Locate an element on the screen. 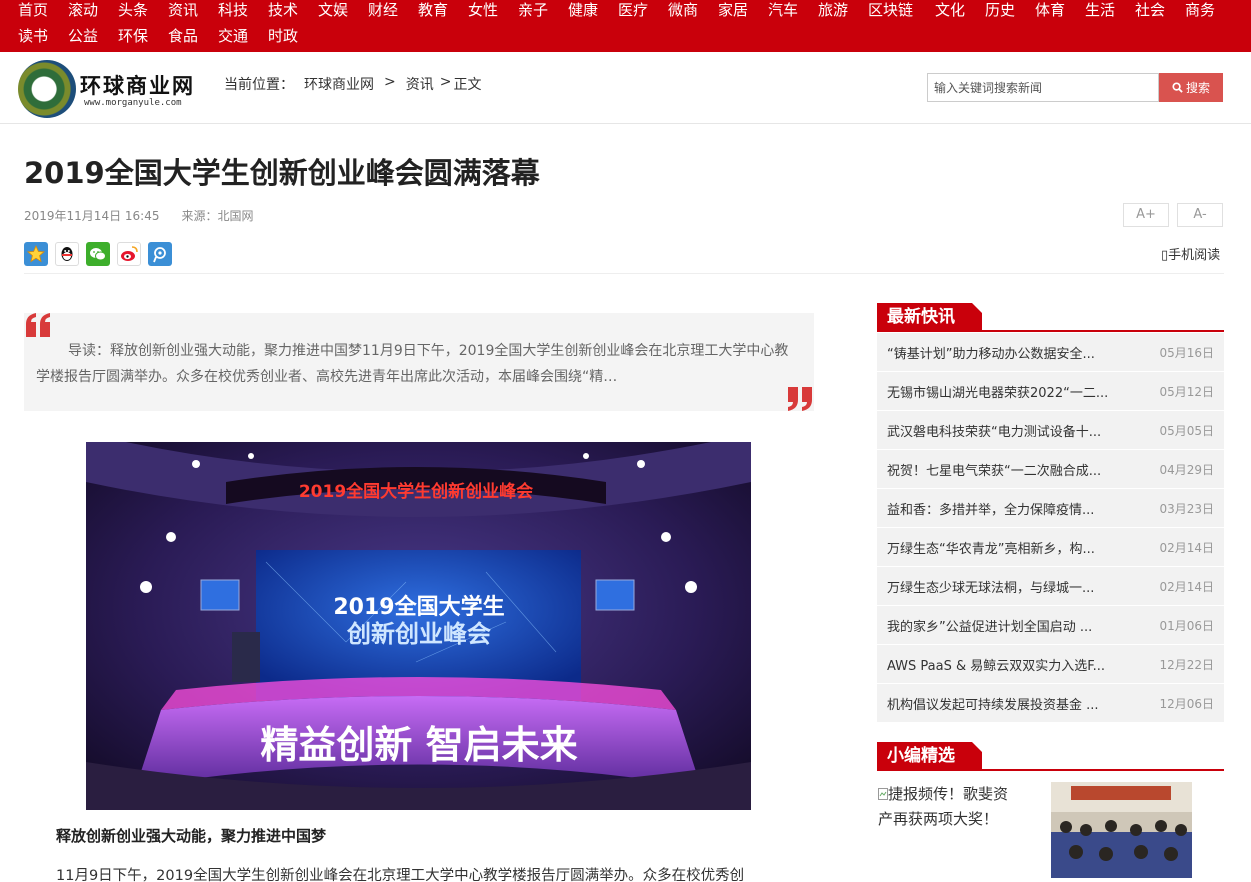  nav-item: 亲子 is located at coordinates (534, 11).